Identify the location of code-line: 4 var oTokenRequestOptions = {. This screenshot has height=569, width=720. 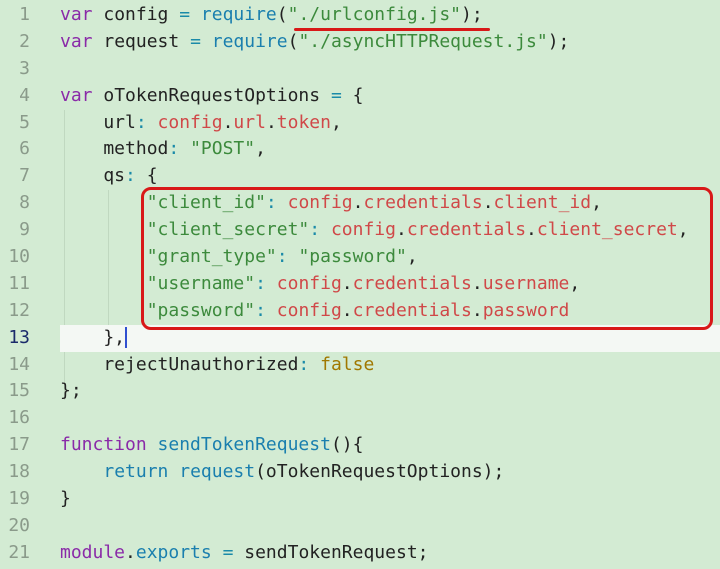
(360, 96).